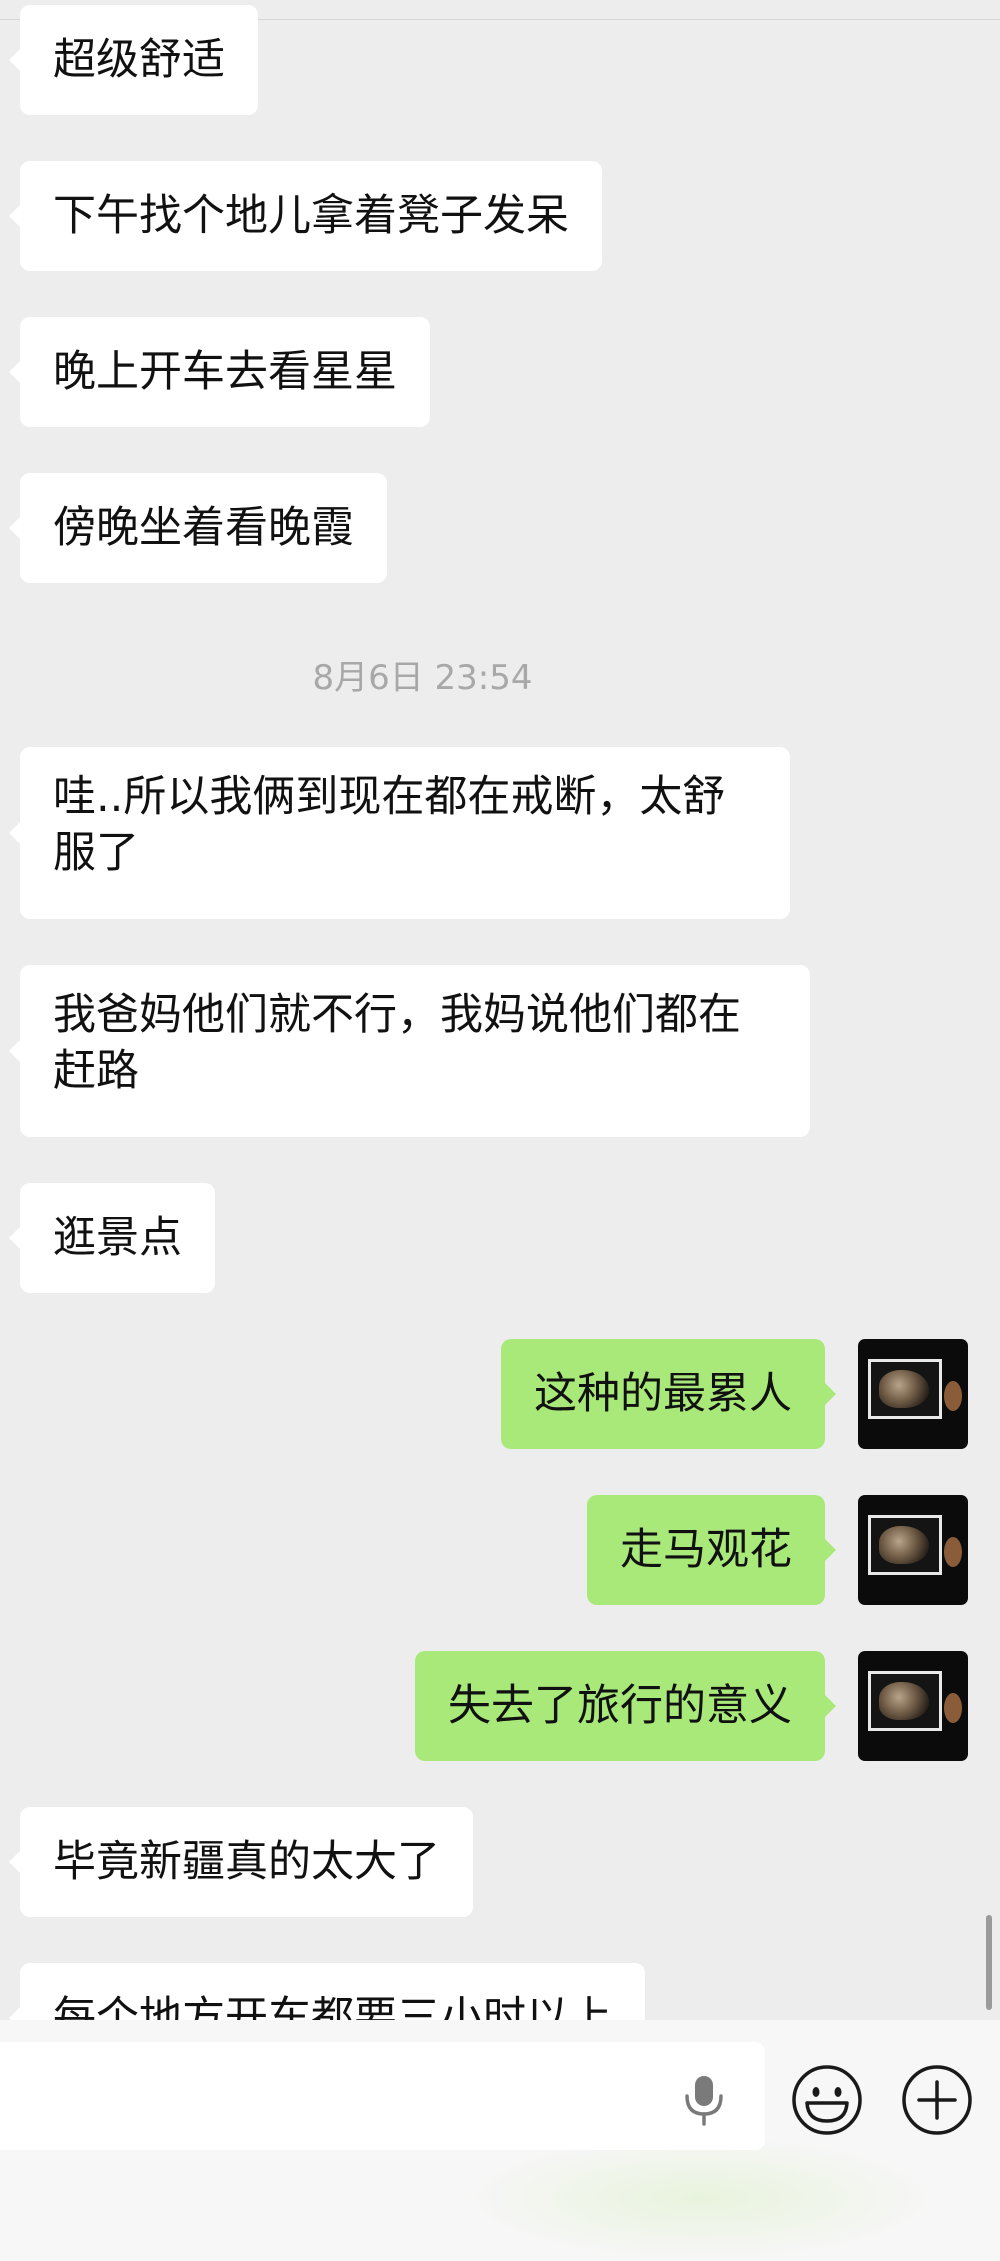  Describe the element at coordinates (663, 1394) in the screenshot. I see `message-text: 这种的最累人` at that location.